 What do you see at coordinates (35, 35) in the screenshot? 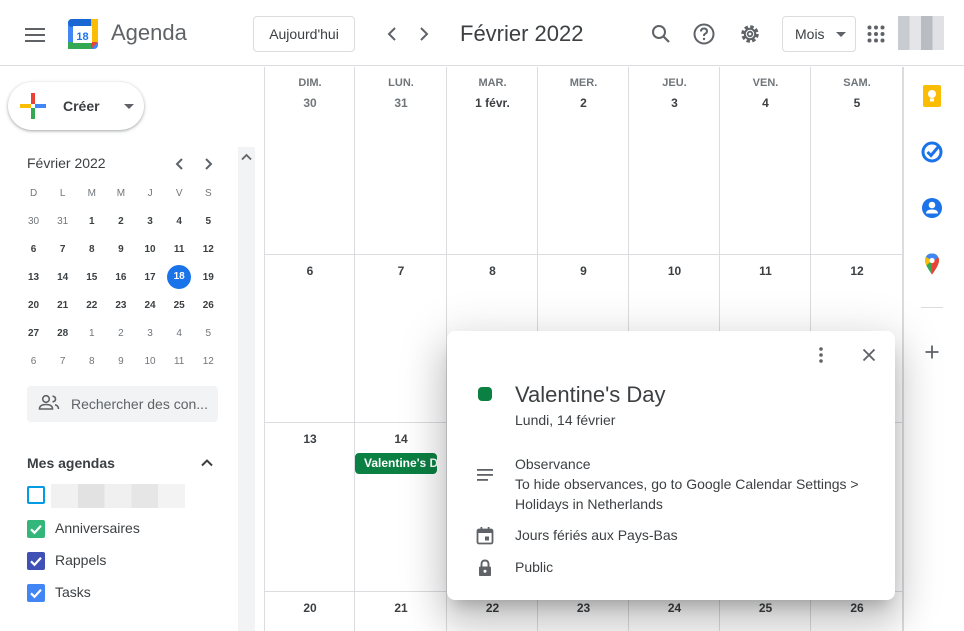
I see `main-menu-button` at bounding box center [35, 35].